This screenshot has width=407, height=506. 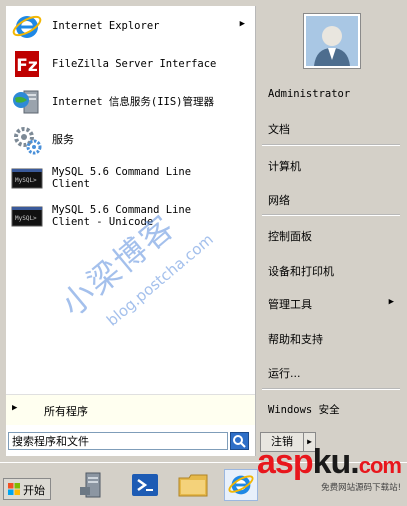 What do you see at coordinates (106, 26) in the screenshot?
I see `program-label: Internet Explorer` at bounding box center [106, 26].